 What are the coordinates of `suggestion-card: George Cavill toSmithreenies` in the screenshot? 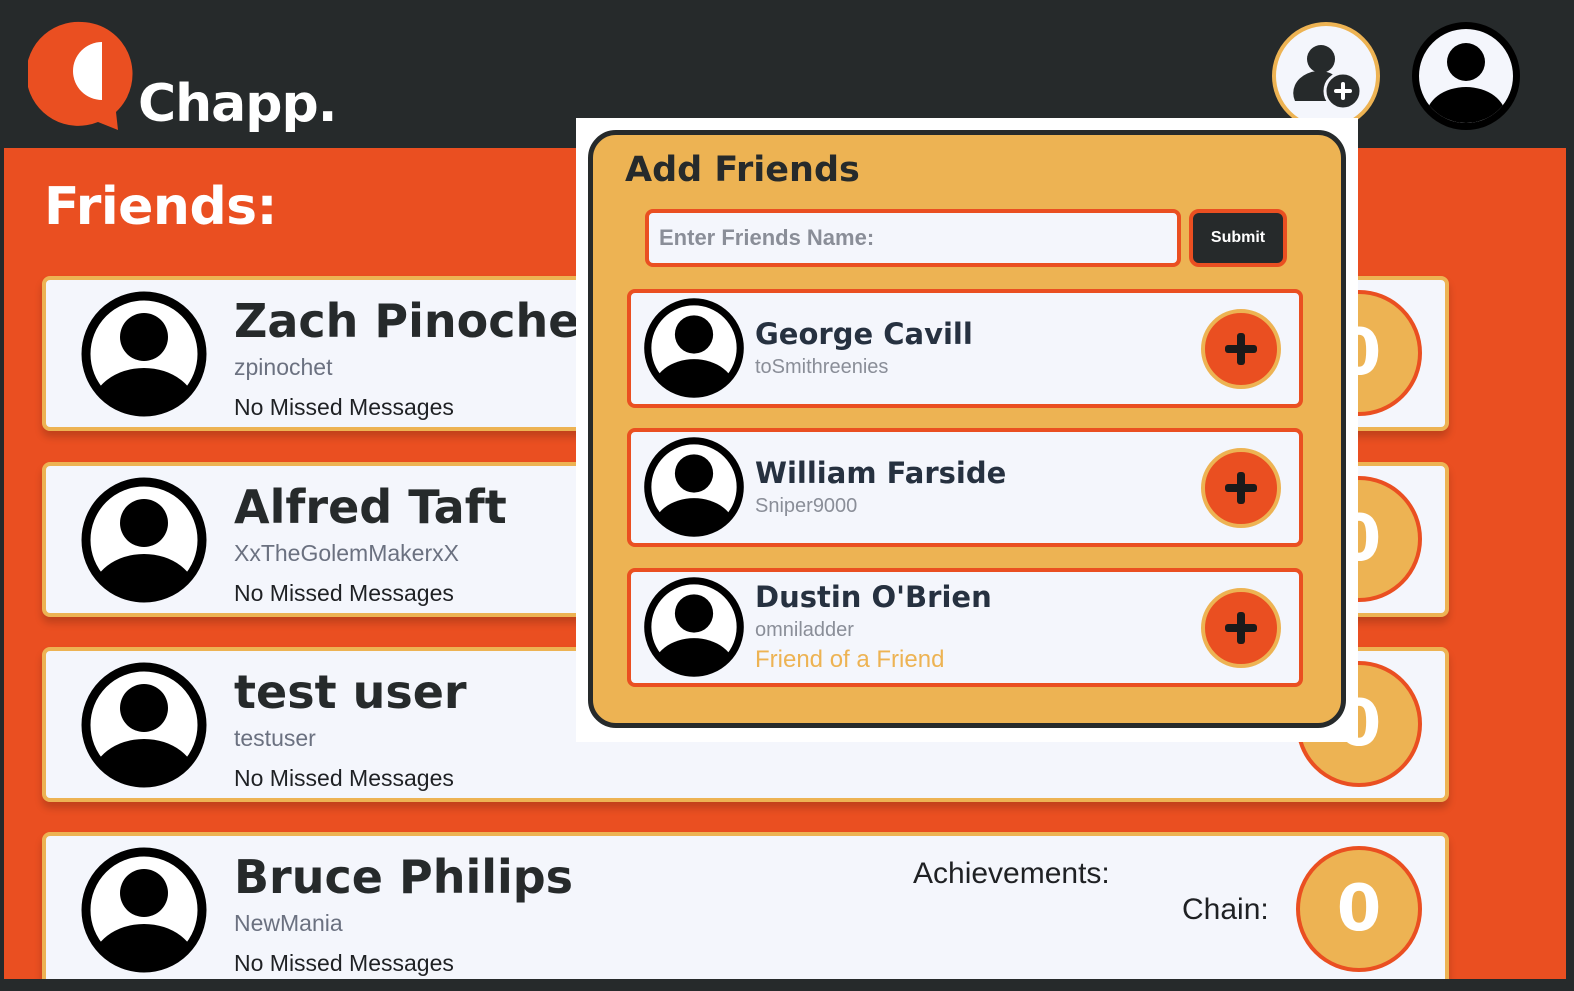 It's located at (965, 348).